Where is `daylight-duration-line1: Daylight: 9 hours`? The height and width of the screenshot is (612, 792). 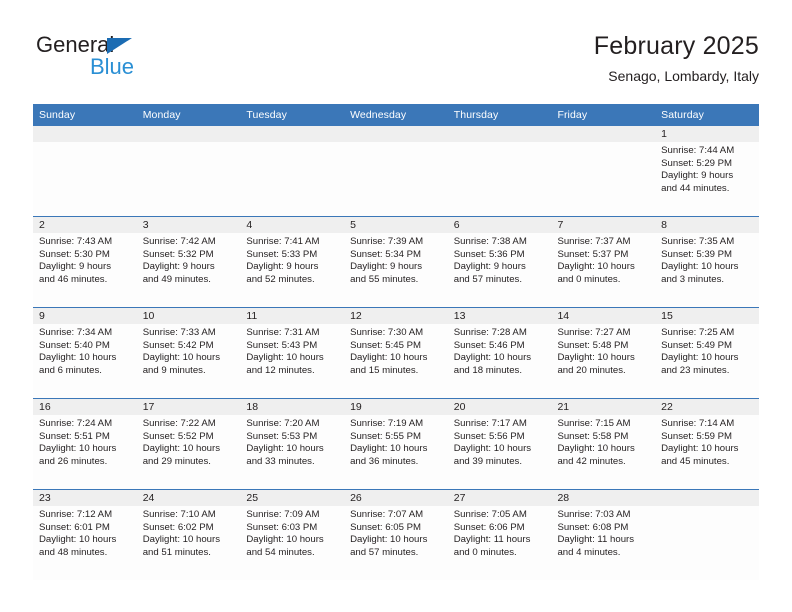
daylight-duration-line1: Daylight: 9 hours is located at coordinates (282, 267).